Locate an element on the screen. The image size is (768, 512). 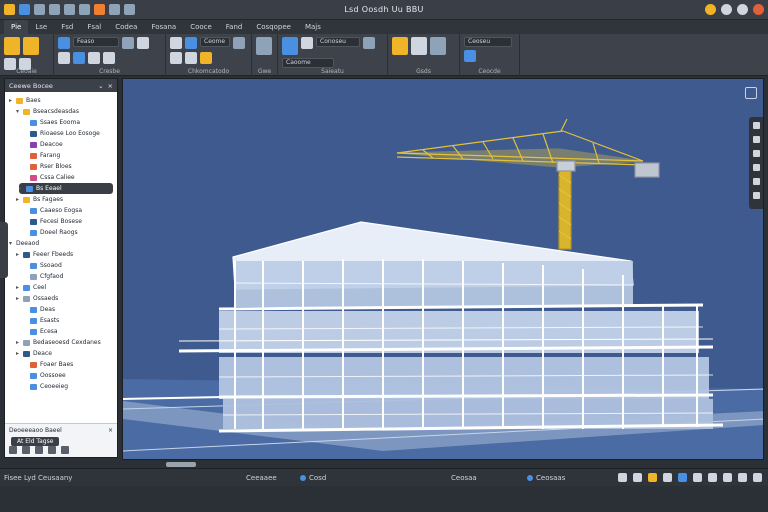
ref-plane-icon is located at coordinates (191, 58).